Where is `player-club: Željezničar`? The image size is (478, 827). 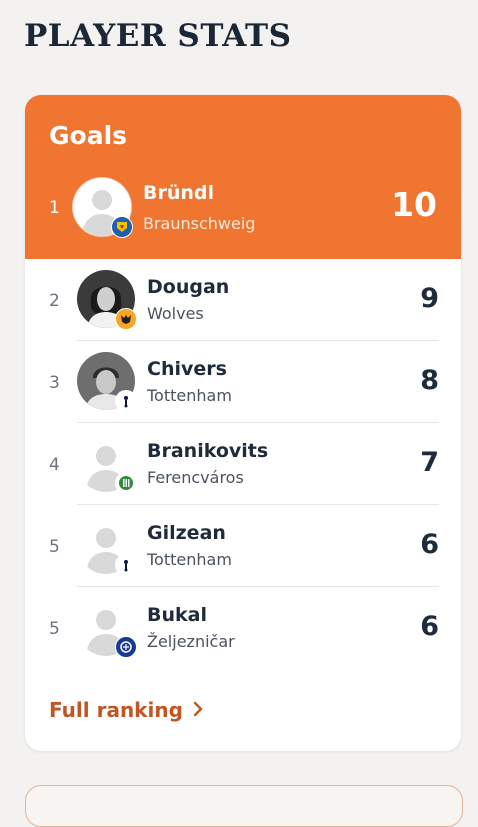
player-club: Željezničar is located at coordinates (191, 641).